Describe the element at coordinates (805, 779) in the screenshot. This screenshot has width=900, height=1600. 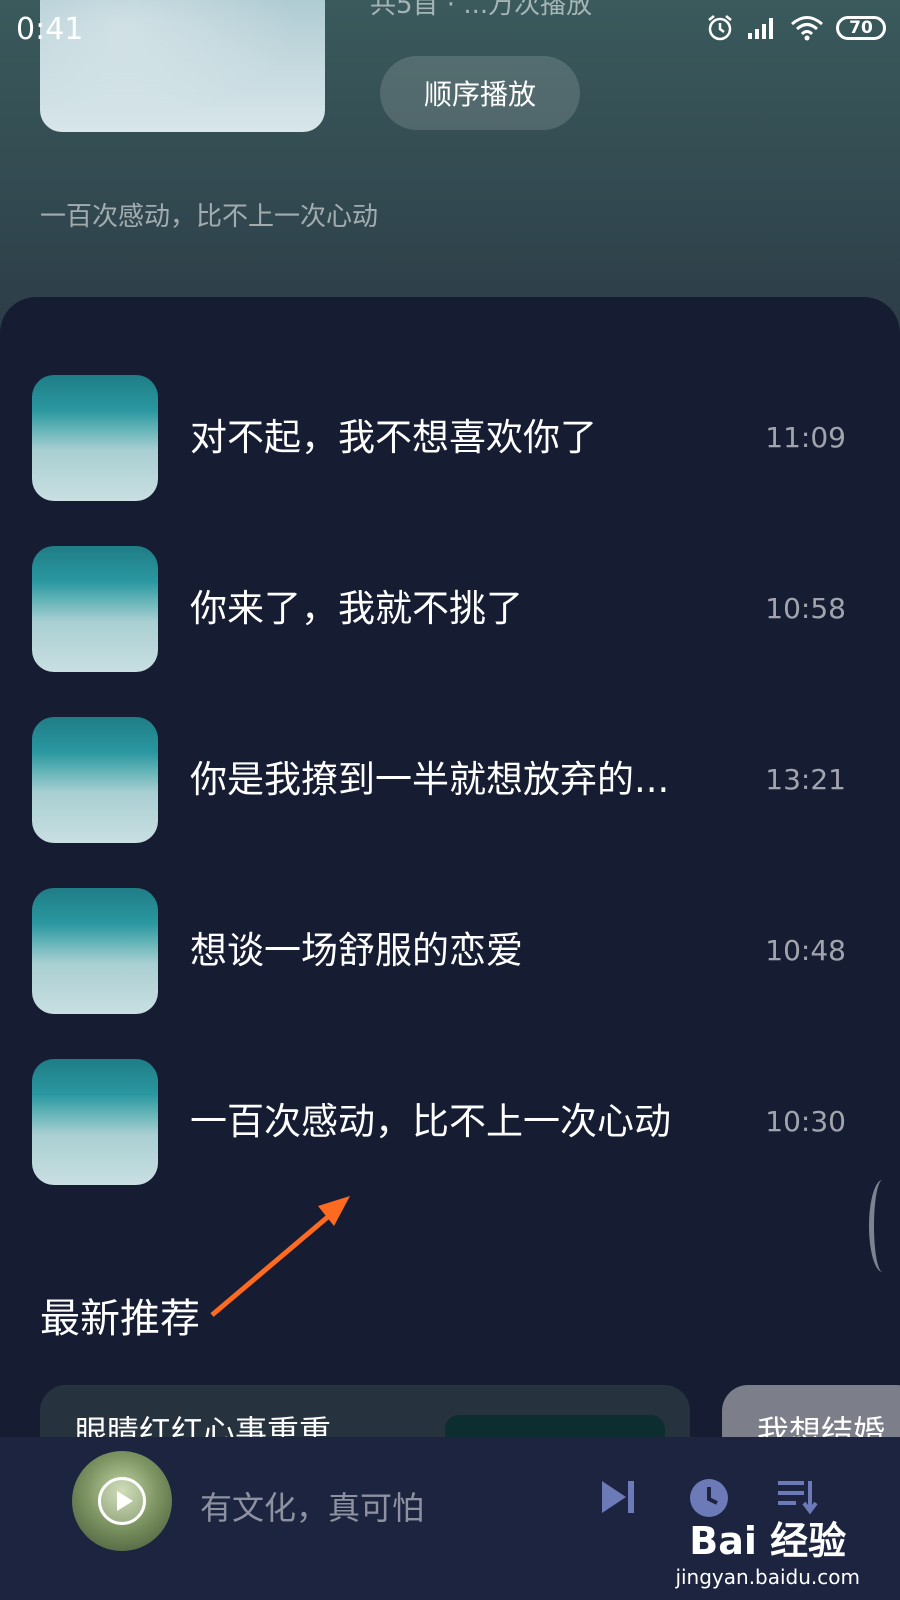
I see `track-duration: 13:21` at that location.